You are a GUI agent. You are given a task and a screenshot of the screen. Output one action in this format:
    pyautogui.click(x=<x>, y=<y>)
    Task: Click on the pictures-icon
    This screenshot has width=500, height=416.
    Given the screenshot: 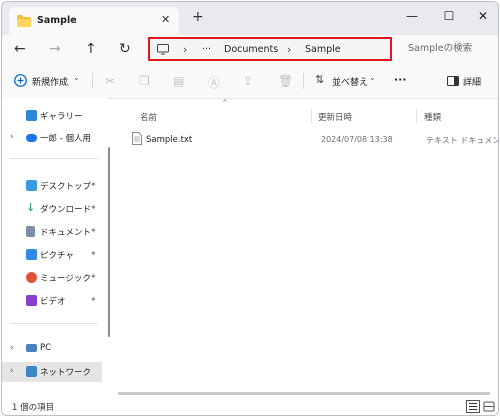 What is the action you would take?
    pyautogui.click(x=31, y=254)
    